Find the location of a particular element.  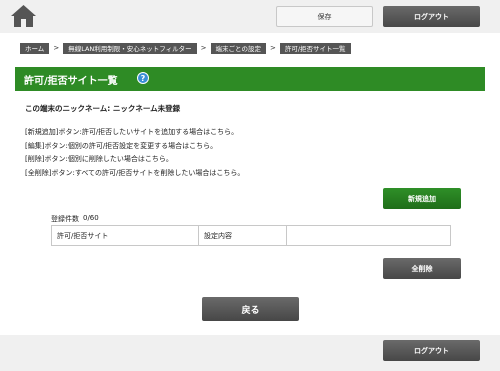

breadcrumb-home: ホーム is located at coordinates (35, 48).